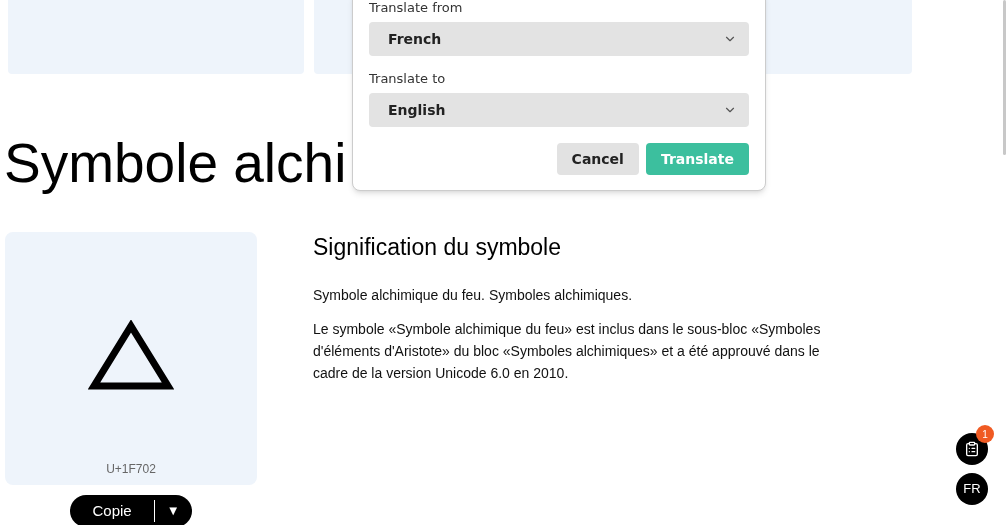 This screenshot has width=1008, height=525. What do you see at coordinates (567, 351) in the screenshot?
I see `description-text: Le symbole «Symbole alchimique du feu» est inclus dans le sous-bloc «Symboles d'éléments d'Aristote» du bloc «Symboles alchimiques» et a été approuvé dans le cadre de la version Unicode 6.0 en 2010.` at bounding box center [567, 351].